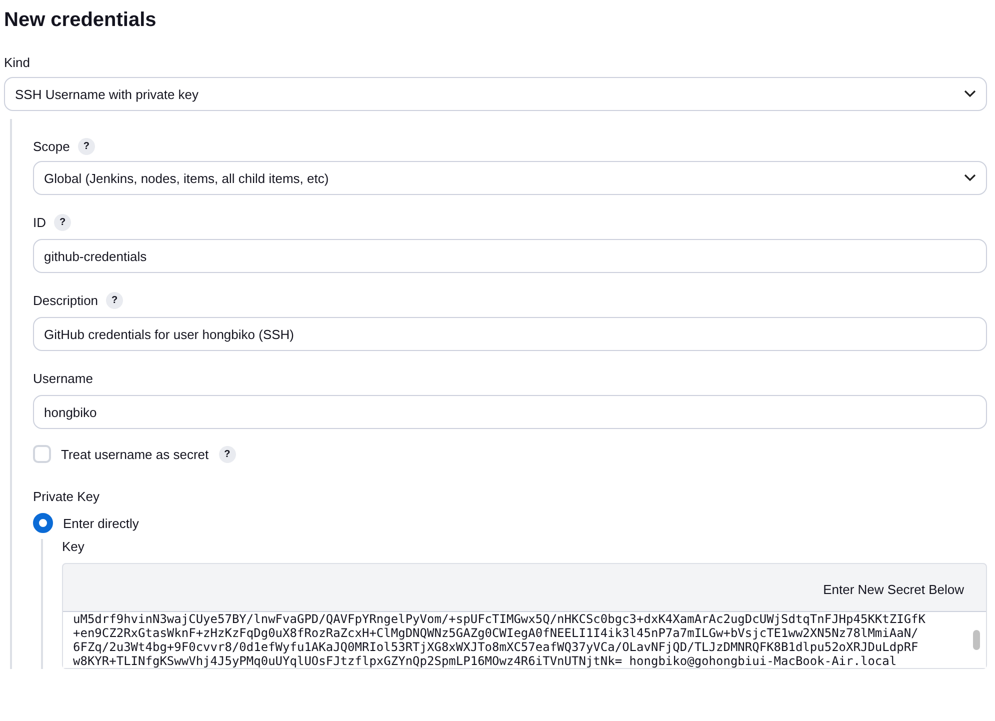  Describe the element at coordinates (510, 178) in the screenshot. I see `scope-select: Global (Jenkins, nodes, items, all child items, etc)` at that location.